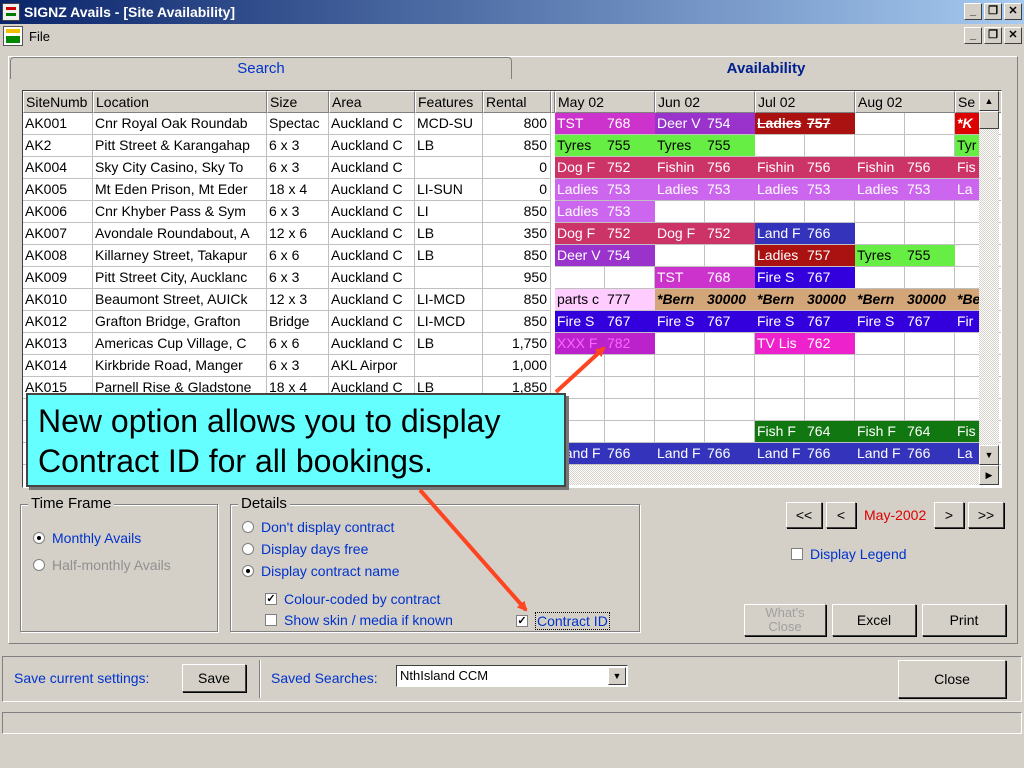 The height and width of the screenshot is (768, 1024). Describe the element at coordinates (180, 168) in the screenshot. I see `table-cell: Sky City Casino, Sky To` at that location.